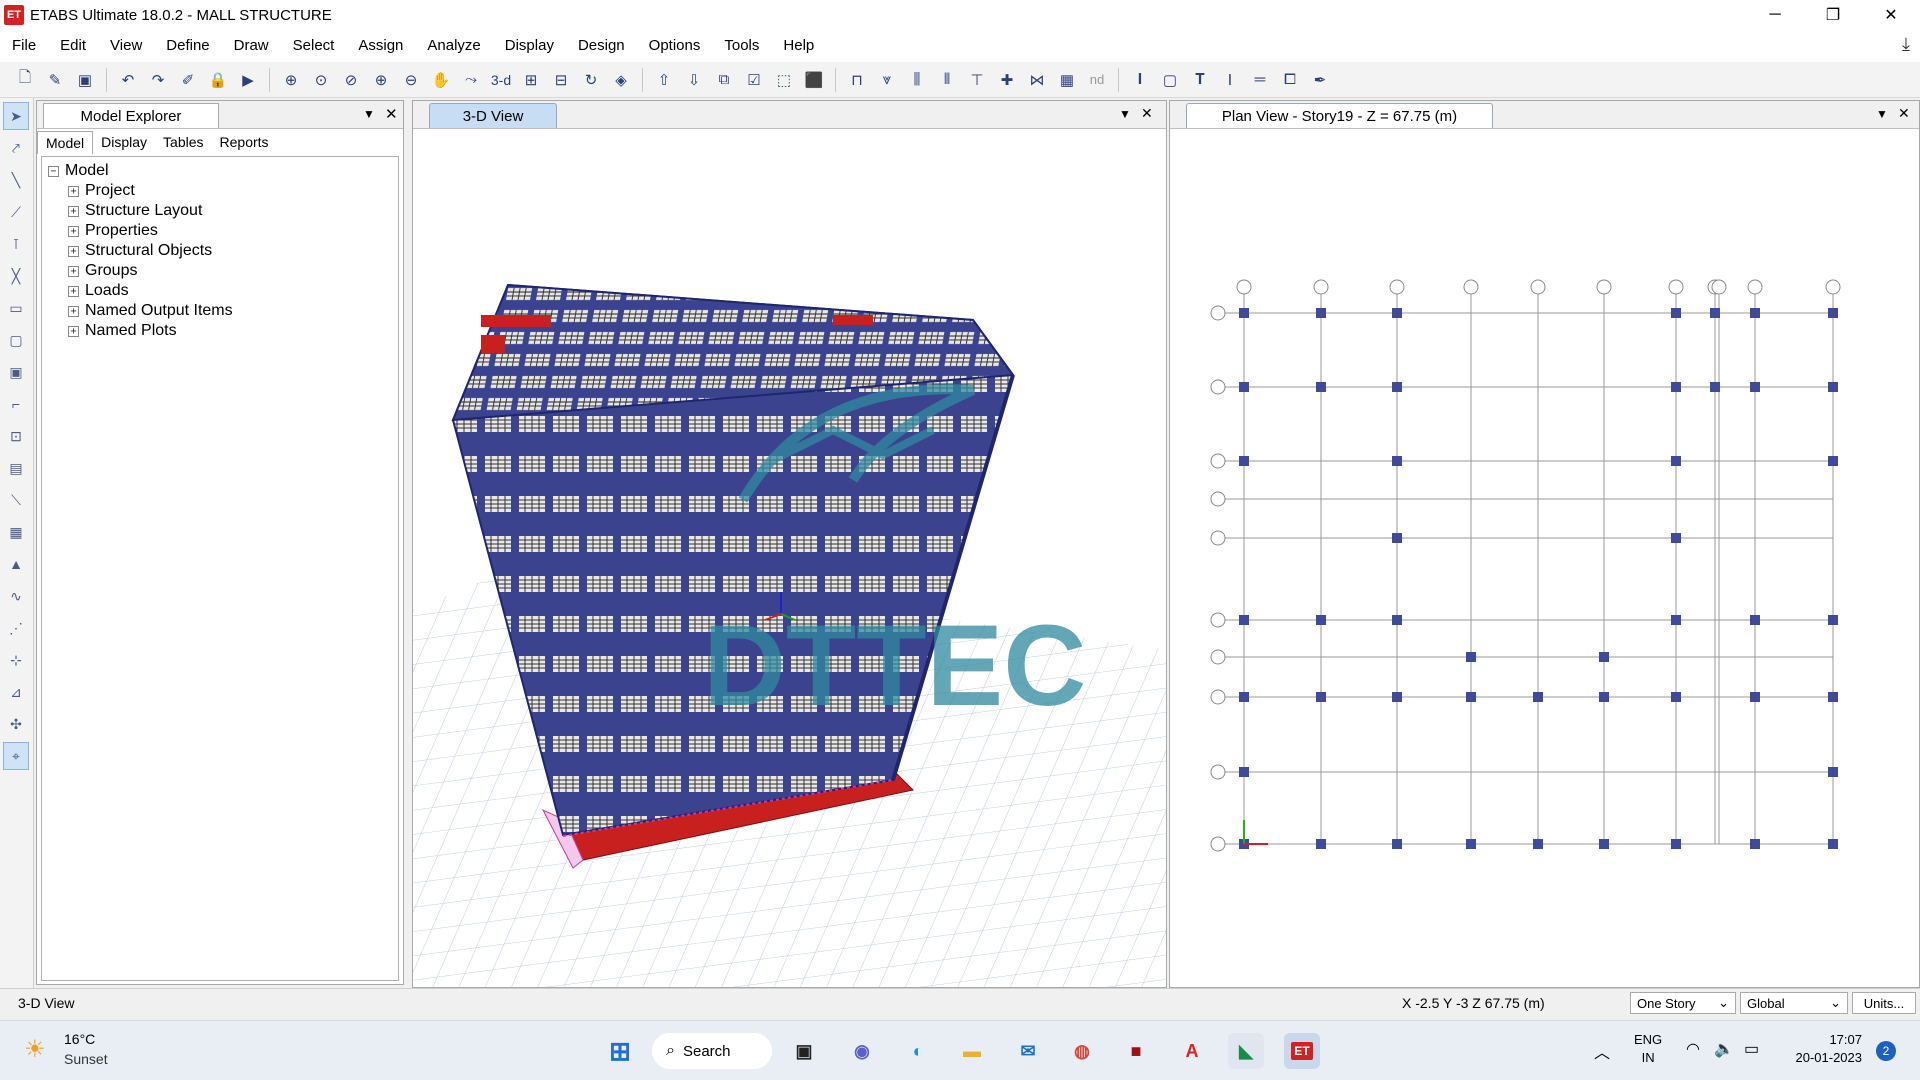 This screenshot has height=1080, width=1920. Describe the element at coordinates (1904, 113) in the screenshot. I see `view-close-icon: ✕` at that location.